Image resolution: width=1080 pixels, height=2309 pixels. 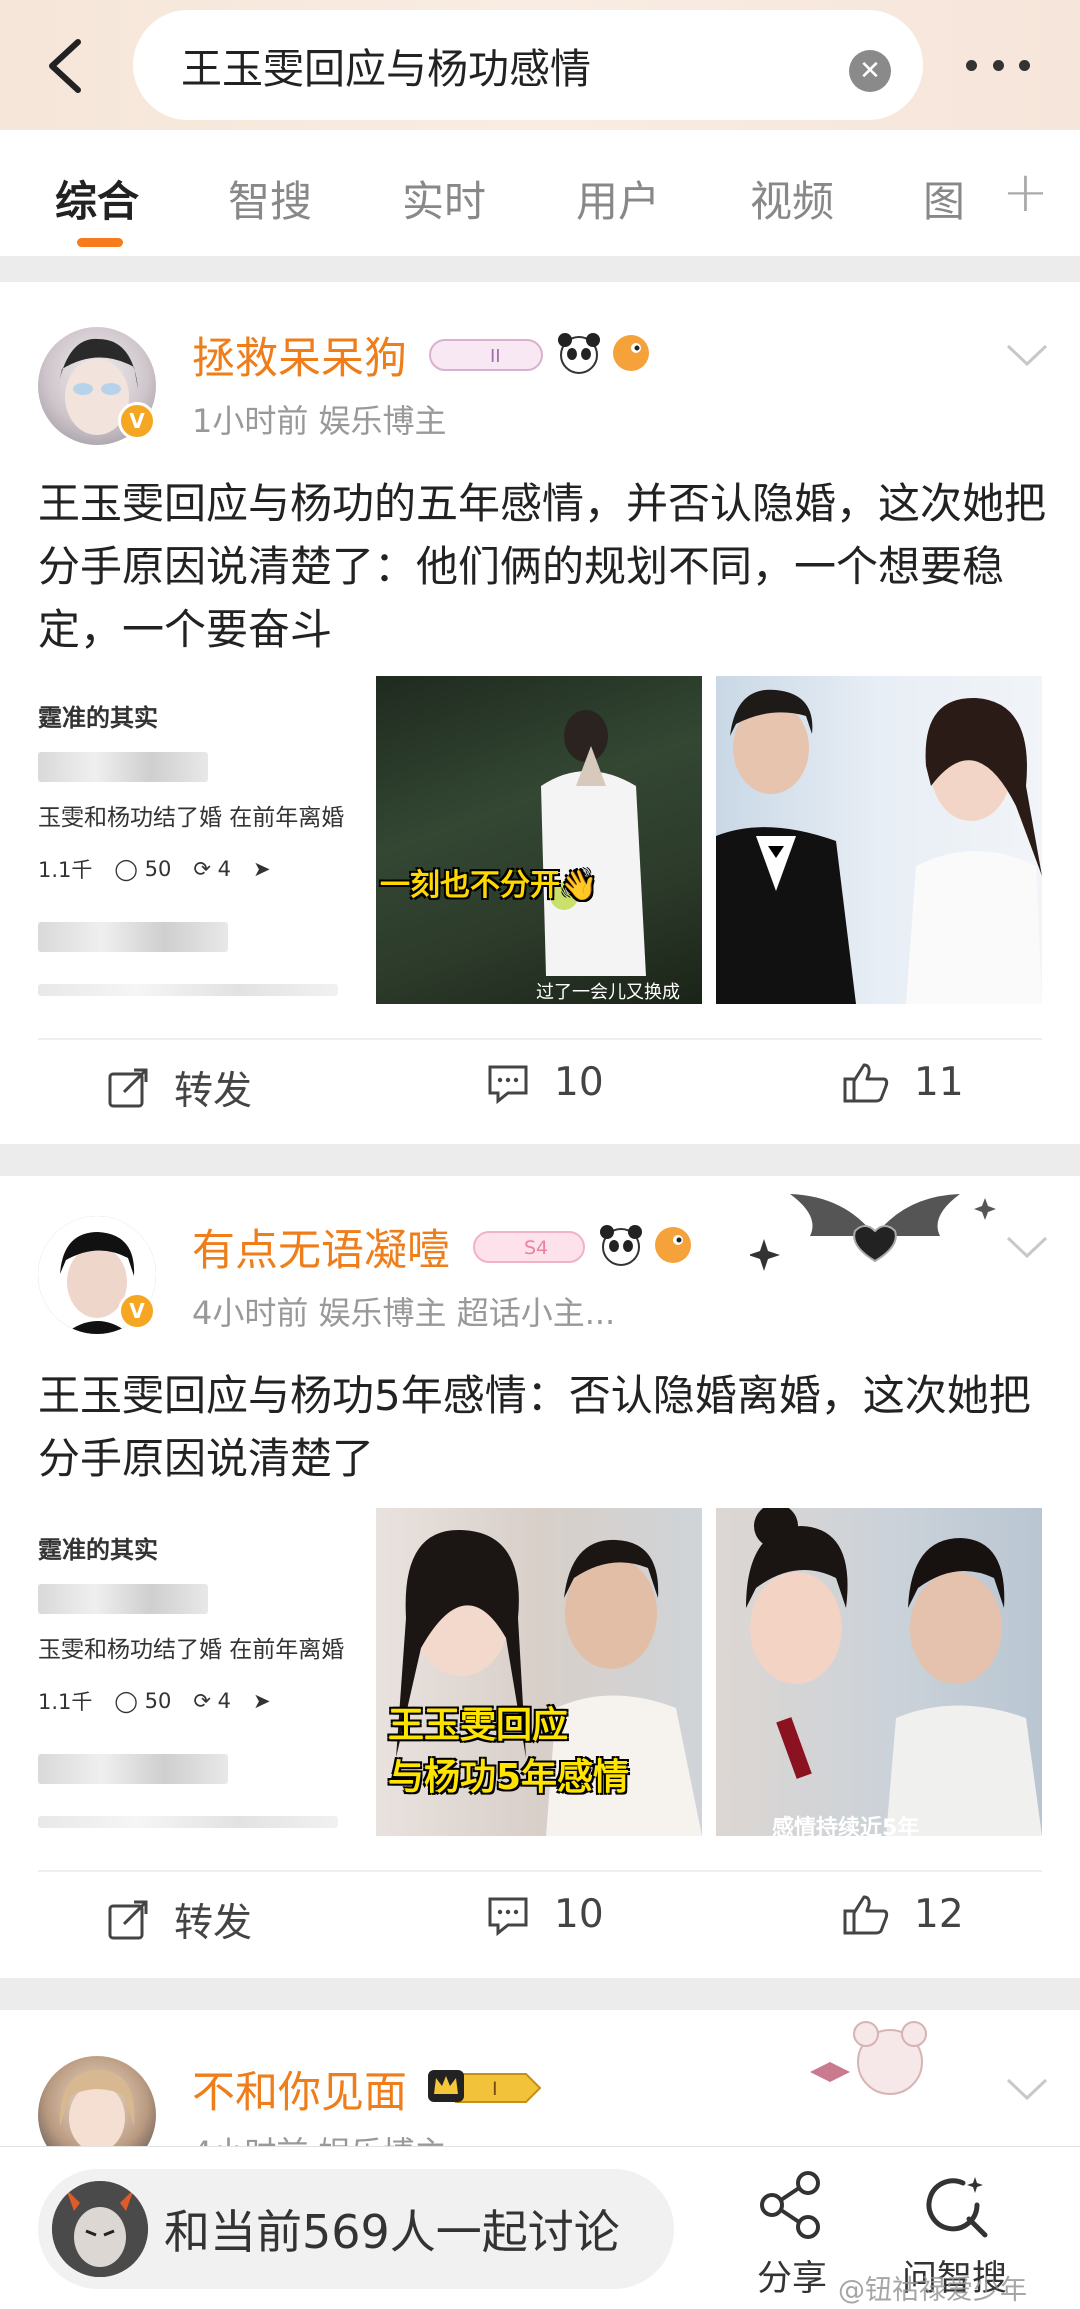 I want to click on watermark: @钮祜禄爱少年, so click(x=932, y=2290).